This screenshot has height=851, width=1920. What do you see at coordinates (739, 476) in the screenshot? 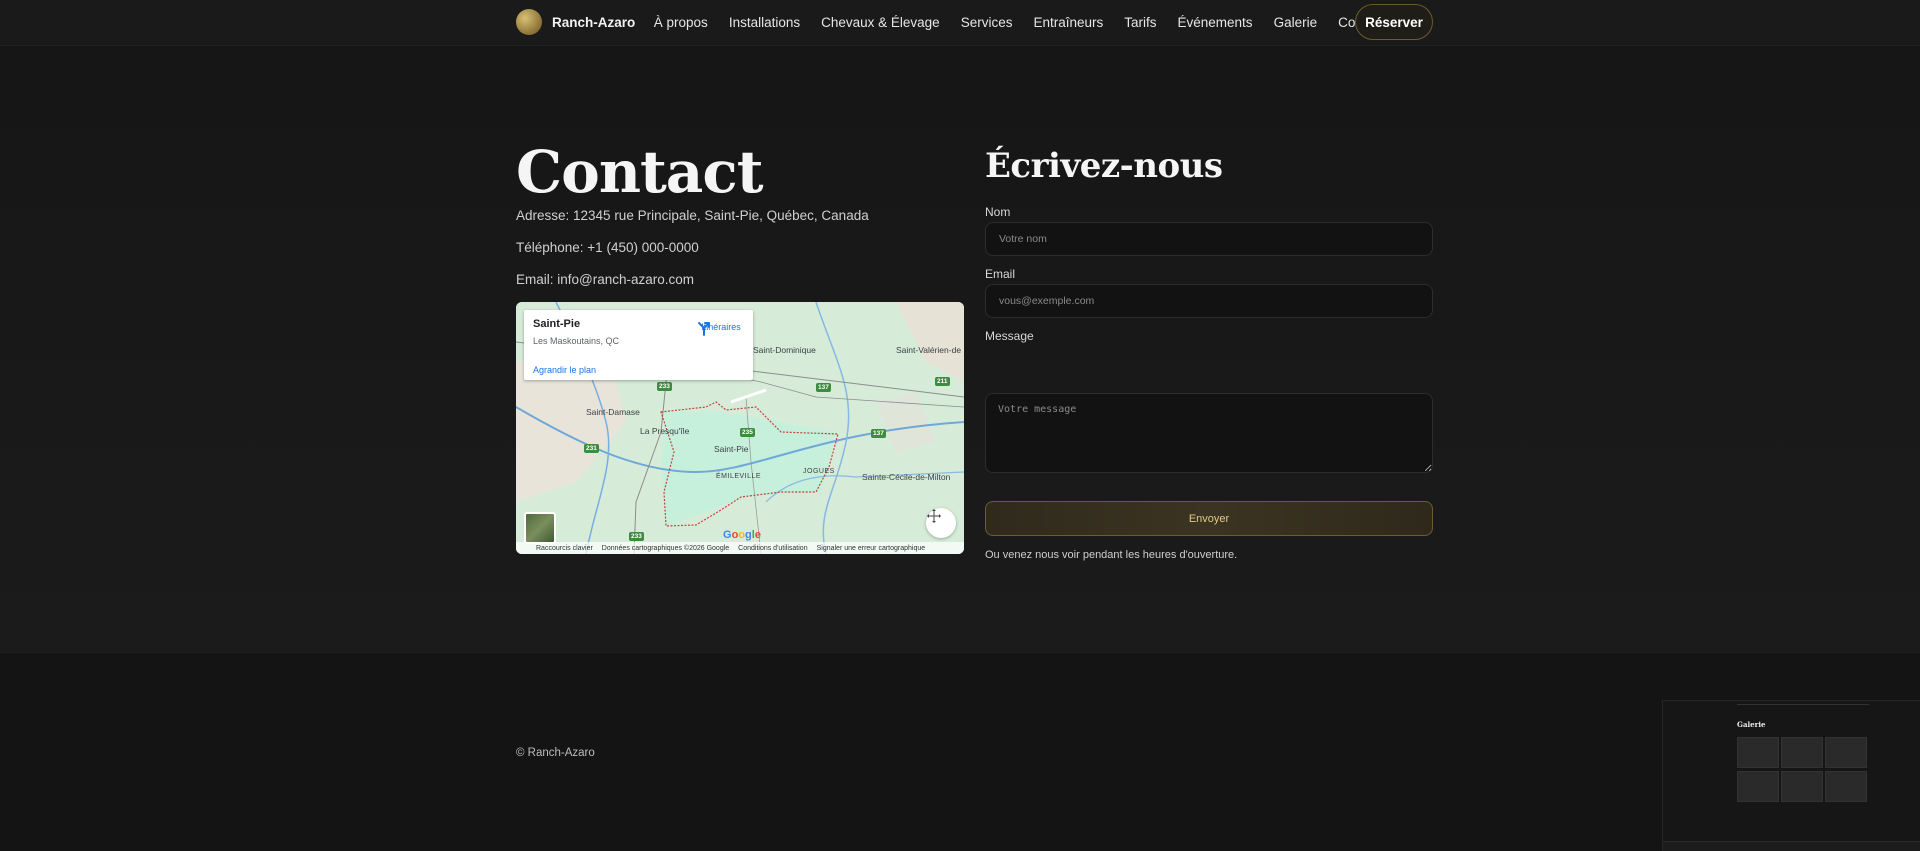
I see `map-label: ÉMILEVILLE` at bounding box center [739, 476].